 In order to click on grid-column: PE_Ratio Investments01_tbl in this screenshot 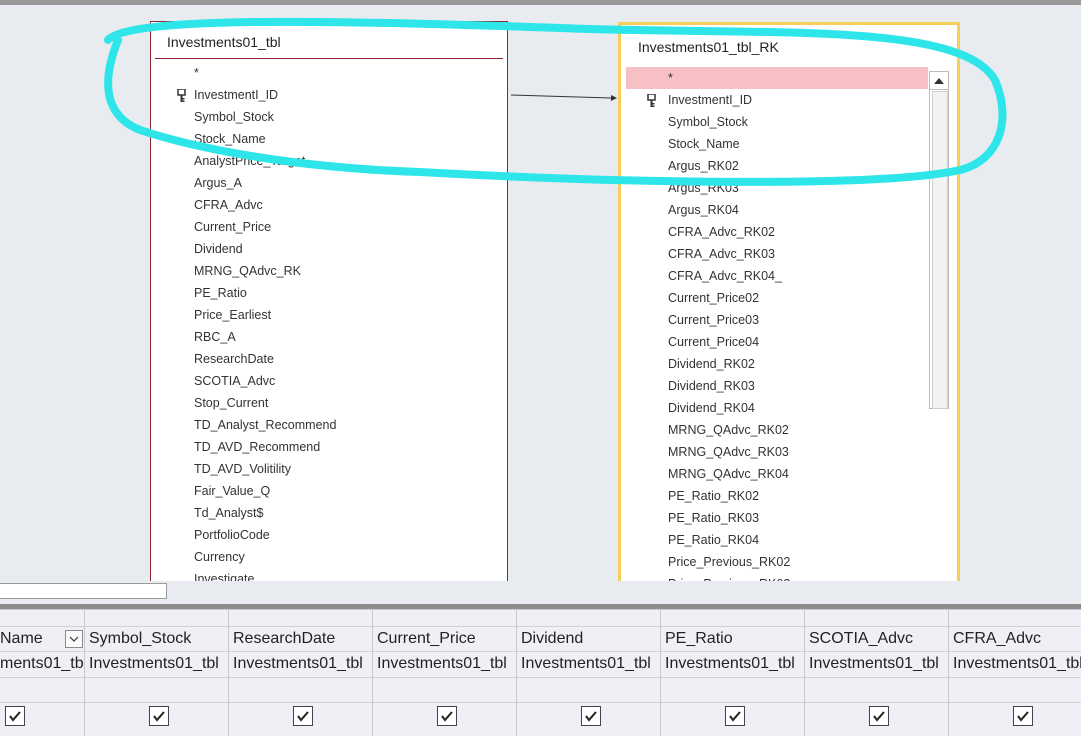, I will do `click(733, 673)`.